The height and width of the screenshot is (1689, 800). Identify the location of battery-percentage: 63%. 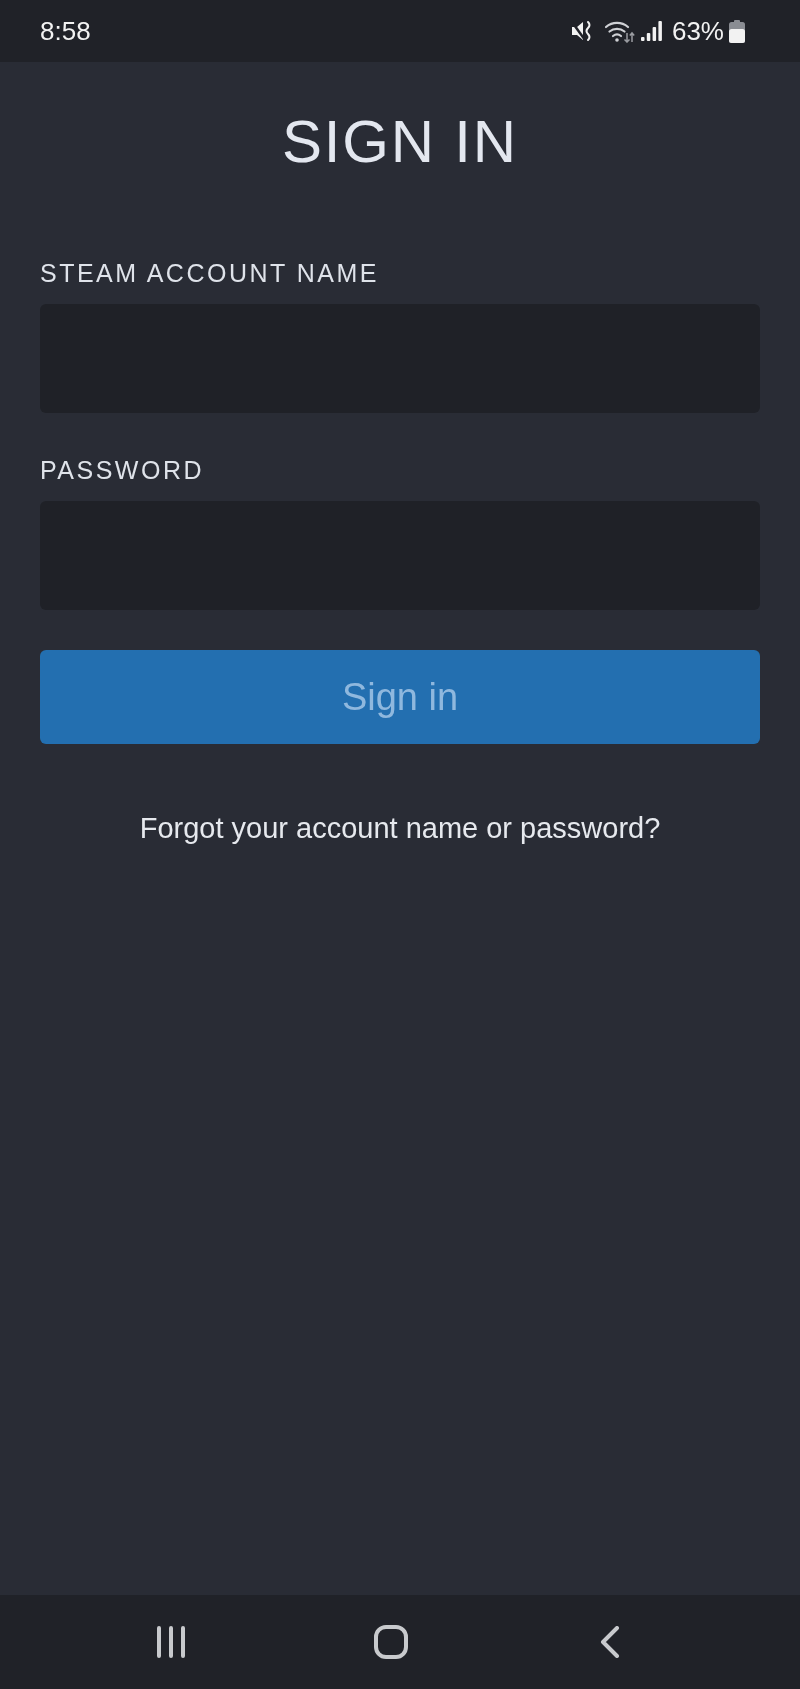
(697, 31).